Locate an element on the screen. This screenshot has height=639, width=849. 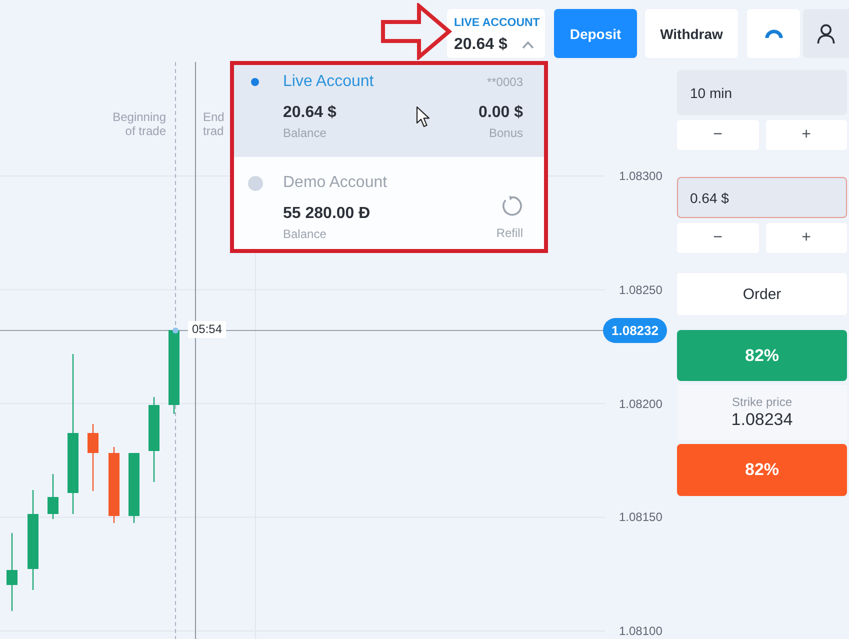
account-number: **0003 is located at coordinates (504, 82).